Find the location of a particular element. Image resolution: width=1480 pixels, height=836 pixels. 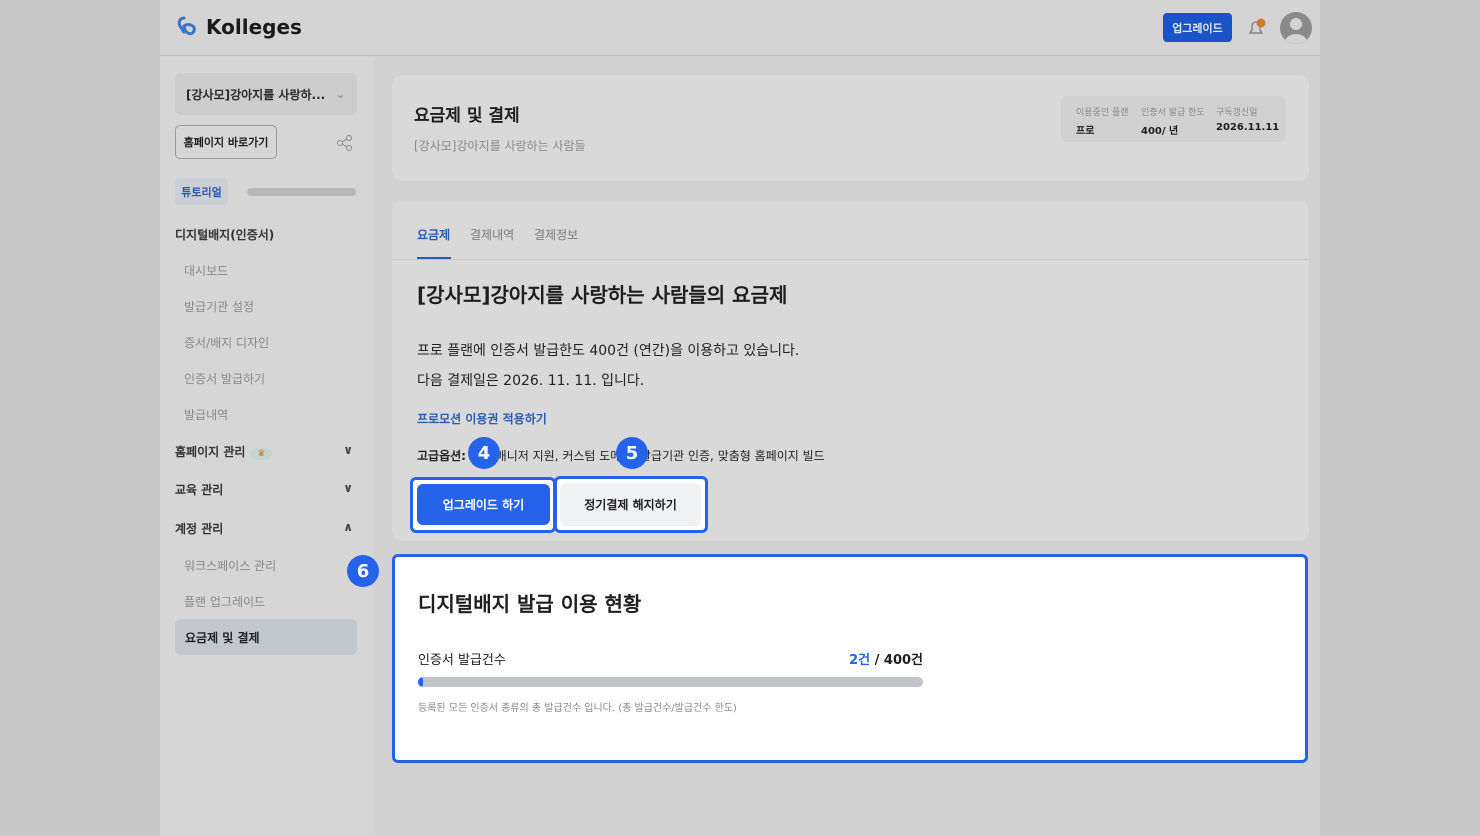

tutorial-progress is located at coordinates (301, 192).